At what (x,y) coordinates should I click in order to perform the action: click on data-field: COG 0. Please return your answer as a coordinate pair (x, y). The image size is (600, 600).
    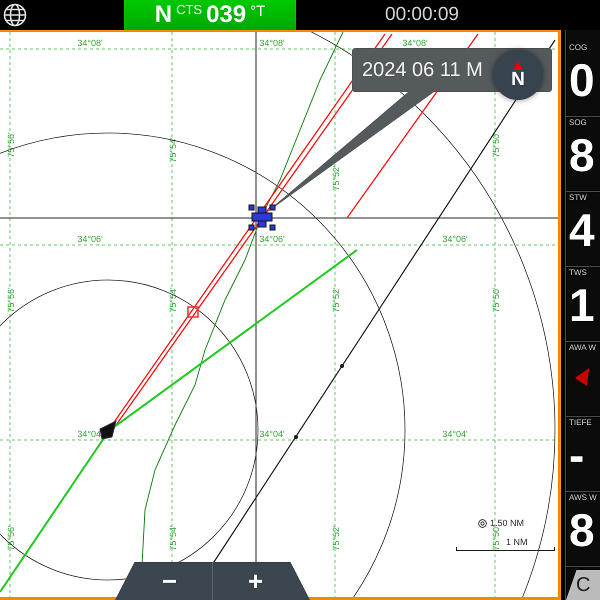
    Looking at the image, I should click on (583, 79).